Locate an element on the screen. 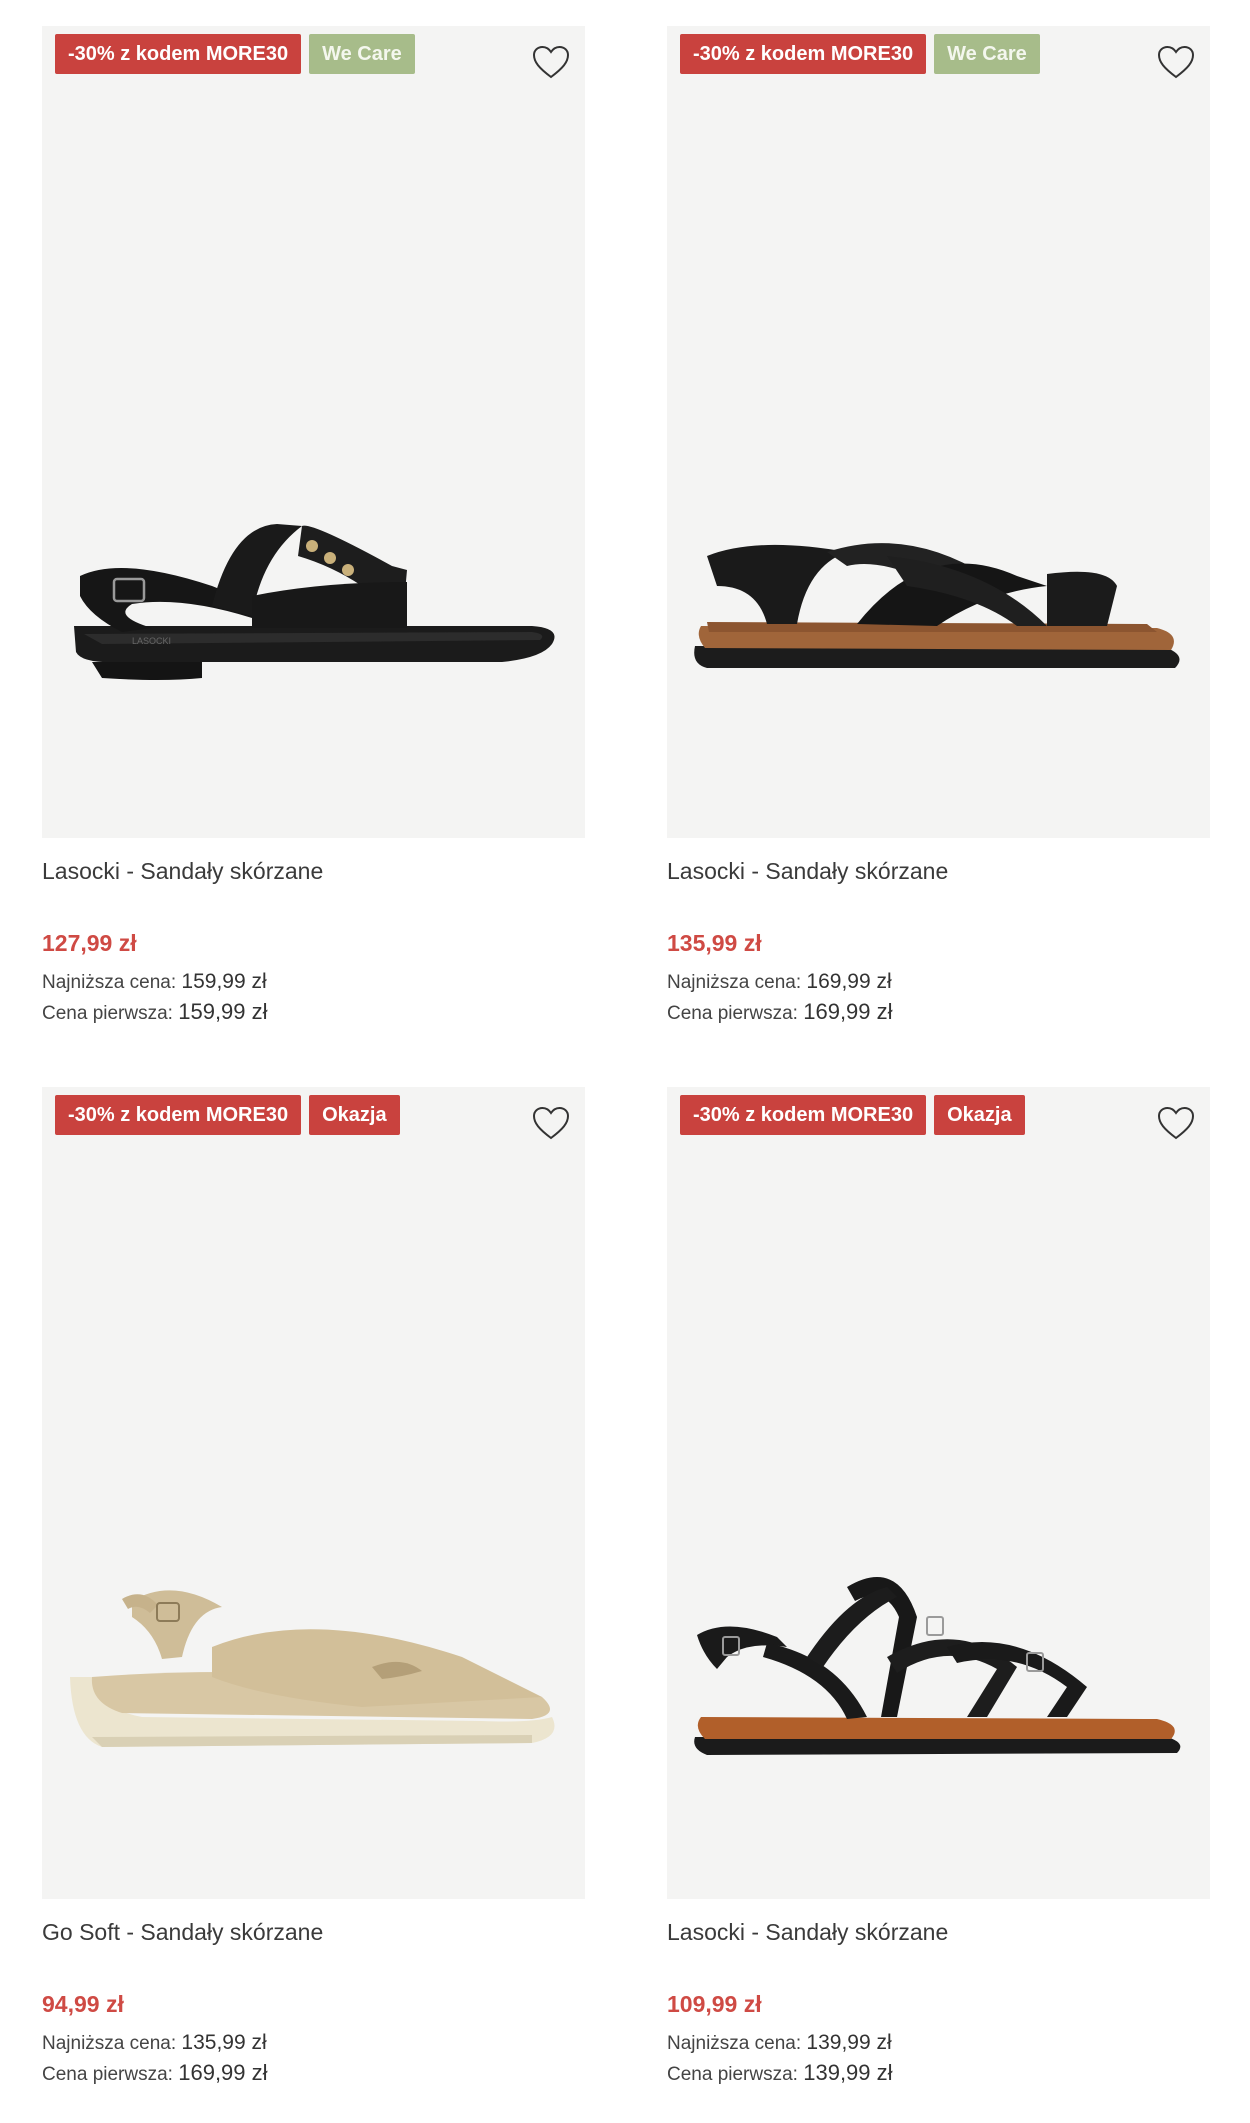  first-price-row: Cena pierwsza: 159,99 zł is located at coordinates (313, 1012).